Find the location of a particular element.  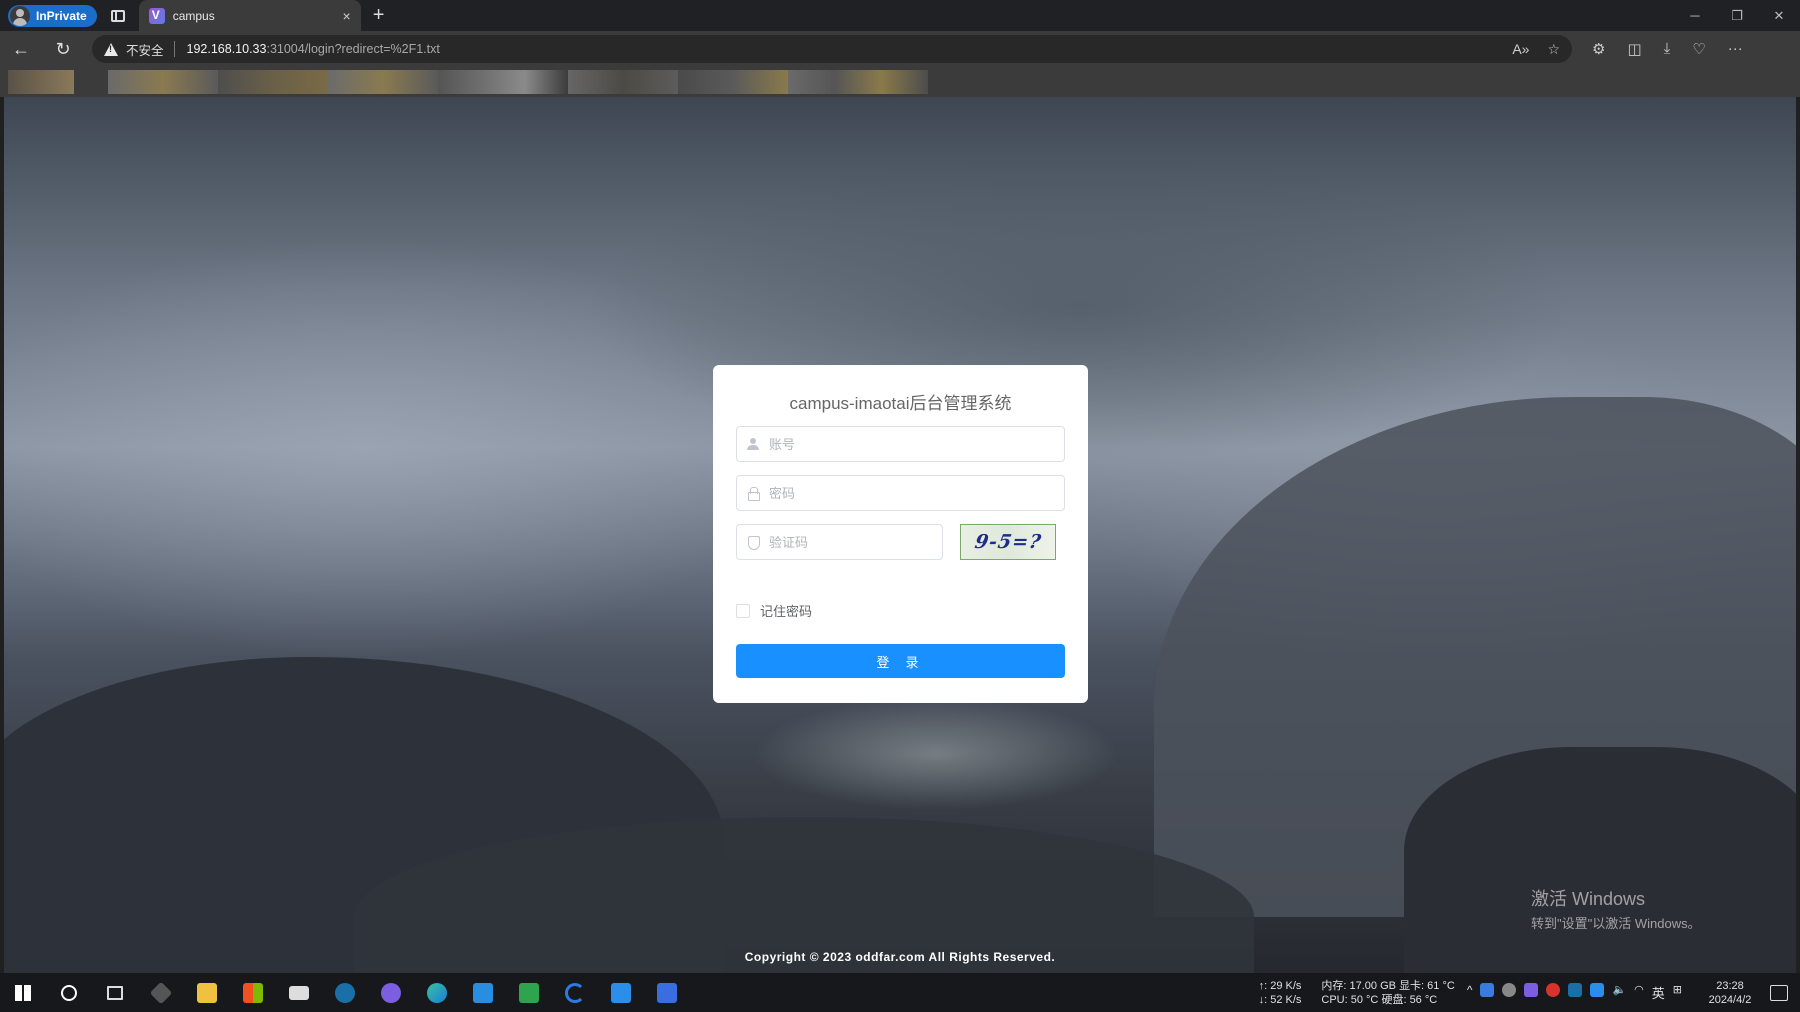

activation-title: 激活 Windows is located at coordinates (1588, 899).